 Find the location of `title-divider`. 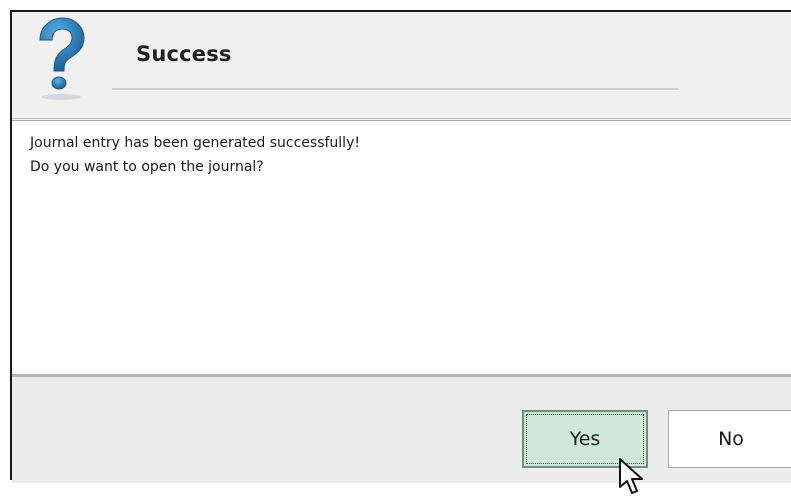

title-divider is located at coordinates (395, 89).